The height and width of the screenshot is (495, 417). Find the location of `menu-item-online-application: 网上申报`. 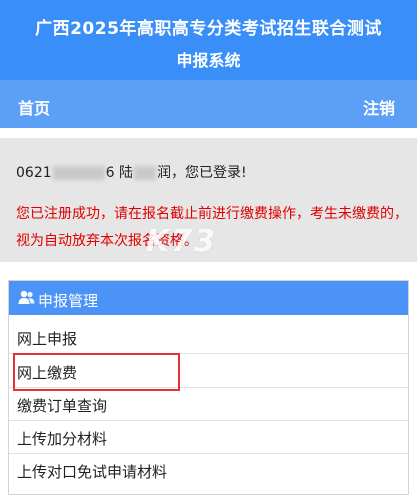

menu-item-online-application: 网上申报 is located at coordinates (208, 337).